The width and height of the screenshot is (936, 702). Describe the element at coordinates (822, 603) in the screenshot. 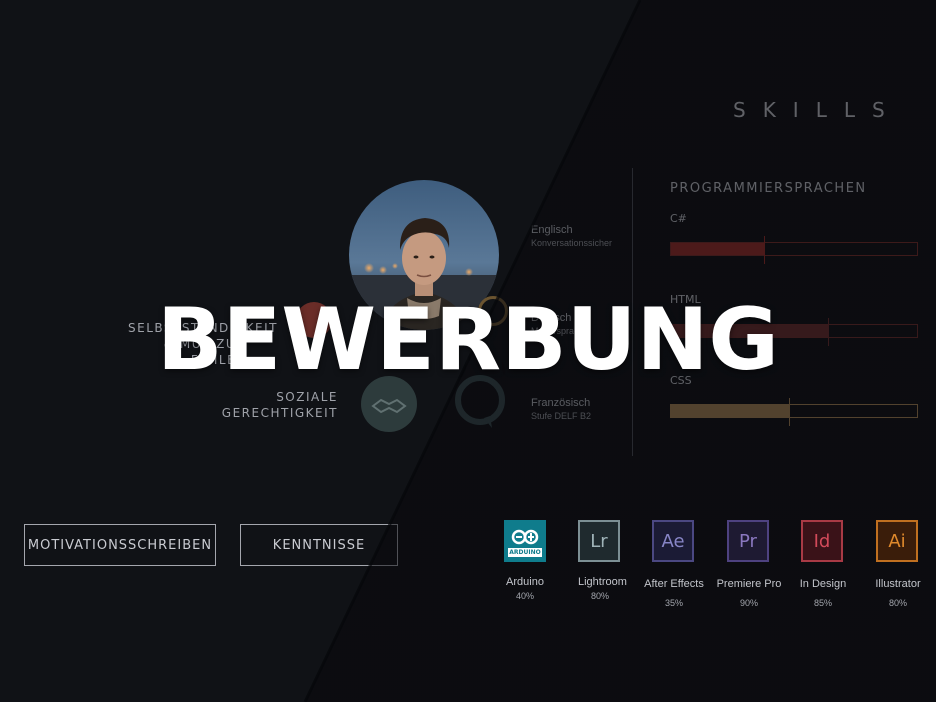

I see `app-percent: 85%` at that location.